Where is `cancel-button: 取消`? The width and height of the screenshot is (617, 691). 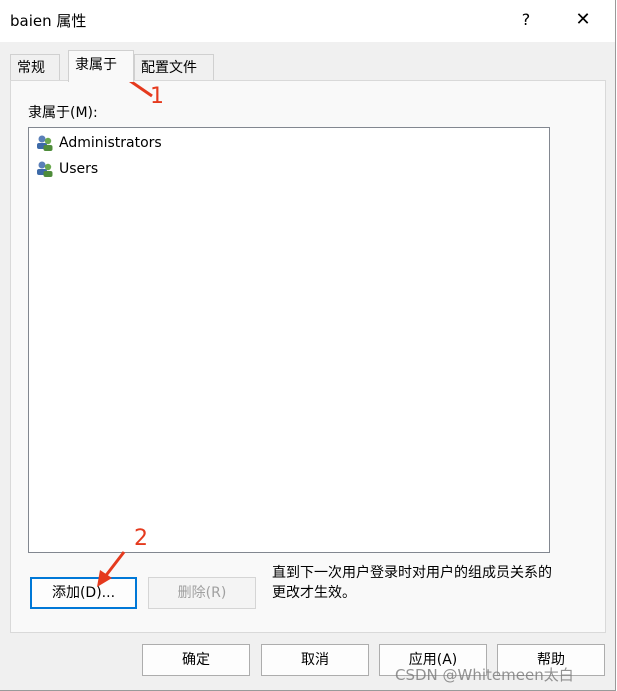
cancel-button: 取消 is located at coordinates (315, 660).